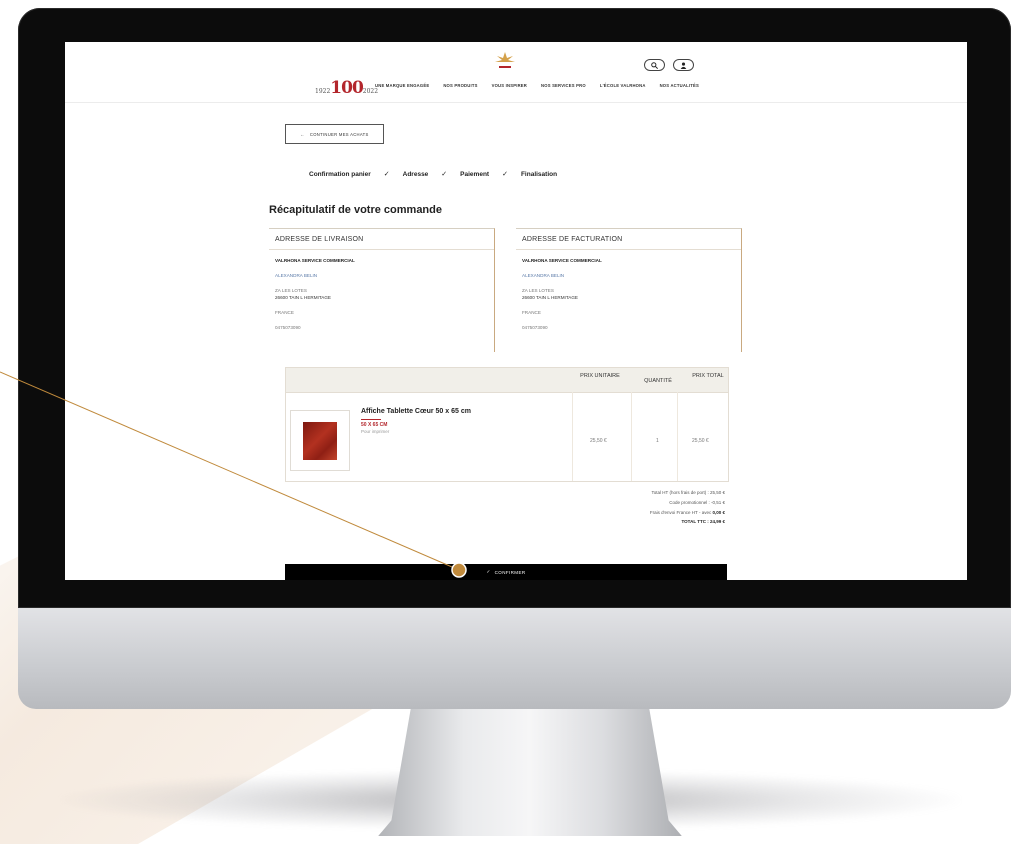  Describe the element at coordinates (288, 327) in the screenshot. I see `shipping-phone: 0475073090` at that location.